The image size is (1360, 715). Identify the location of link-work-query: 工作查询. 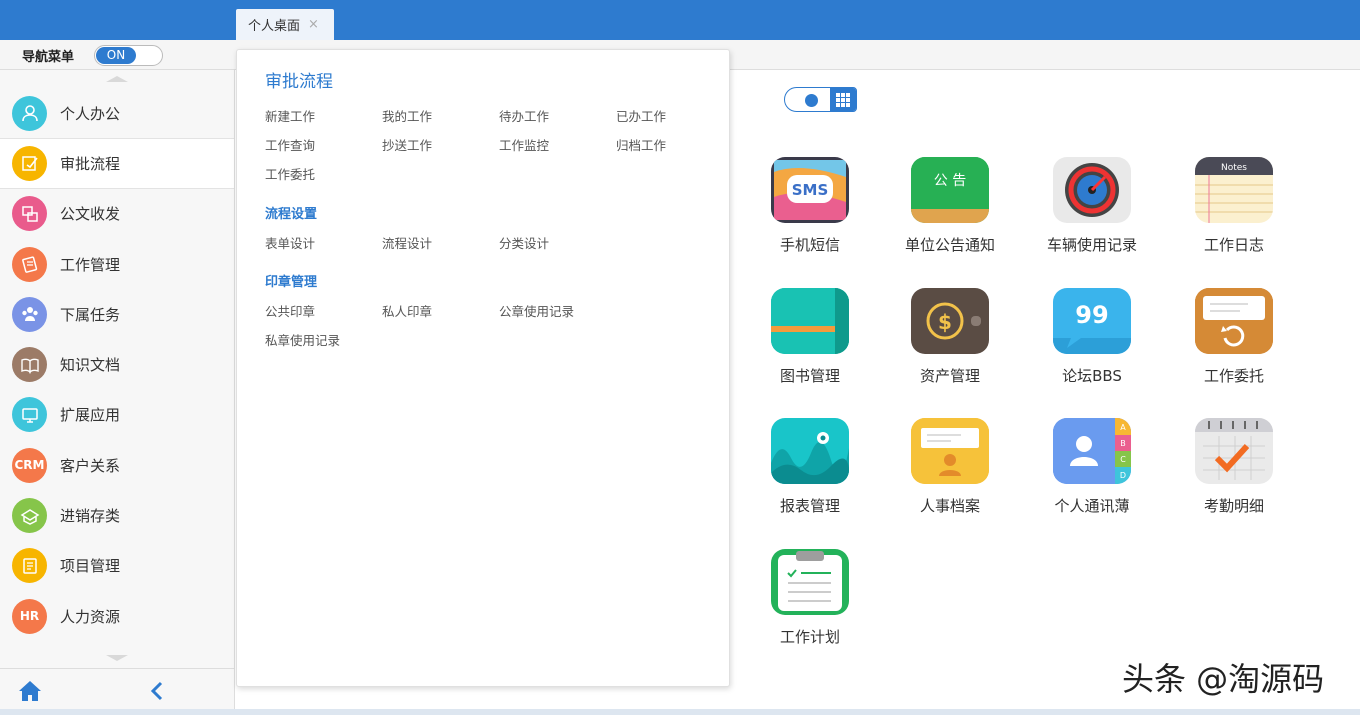
(290, 144).